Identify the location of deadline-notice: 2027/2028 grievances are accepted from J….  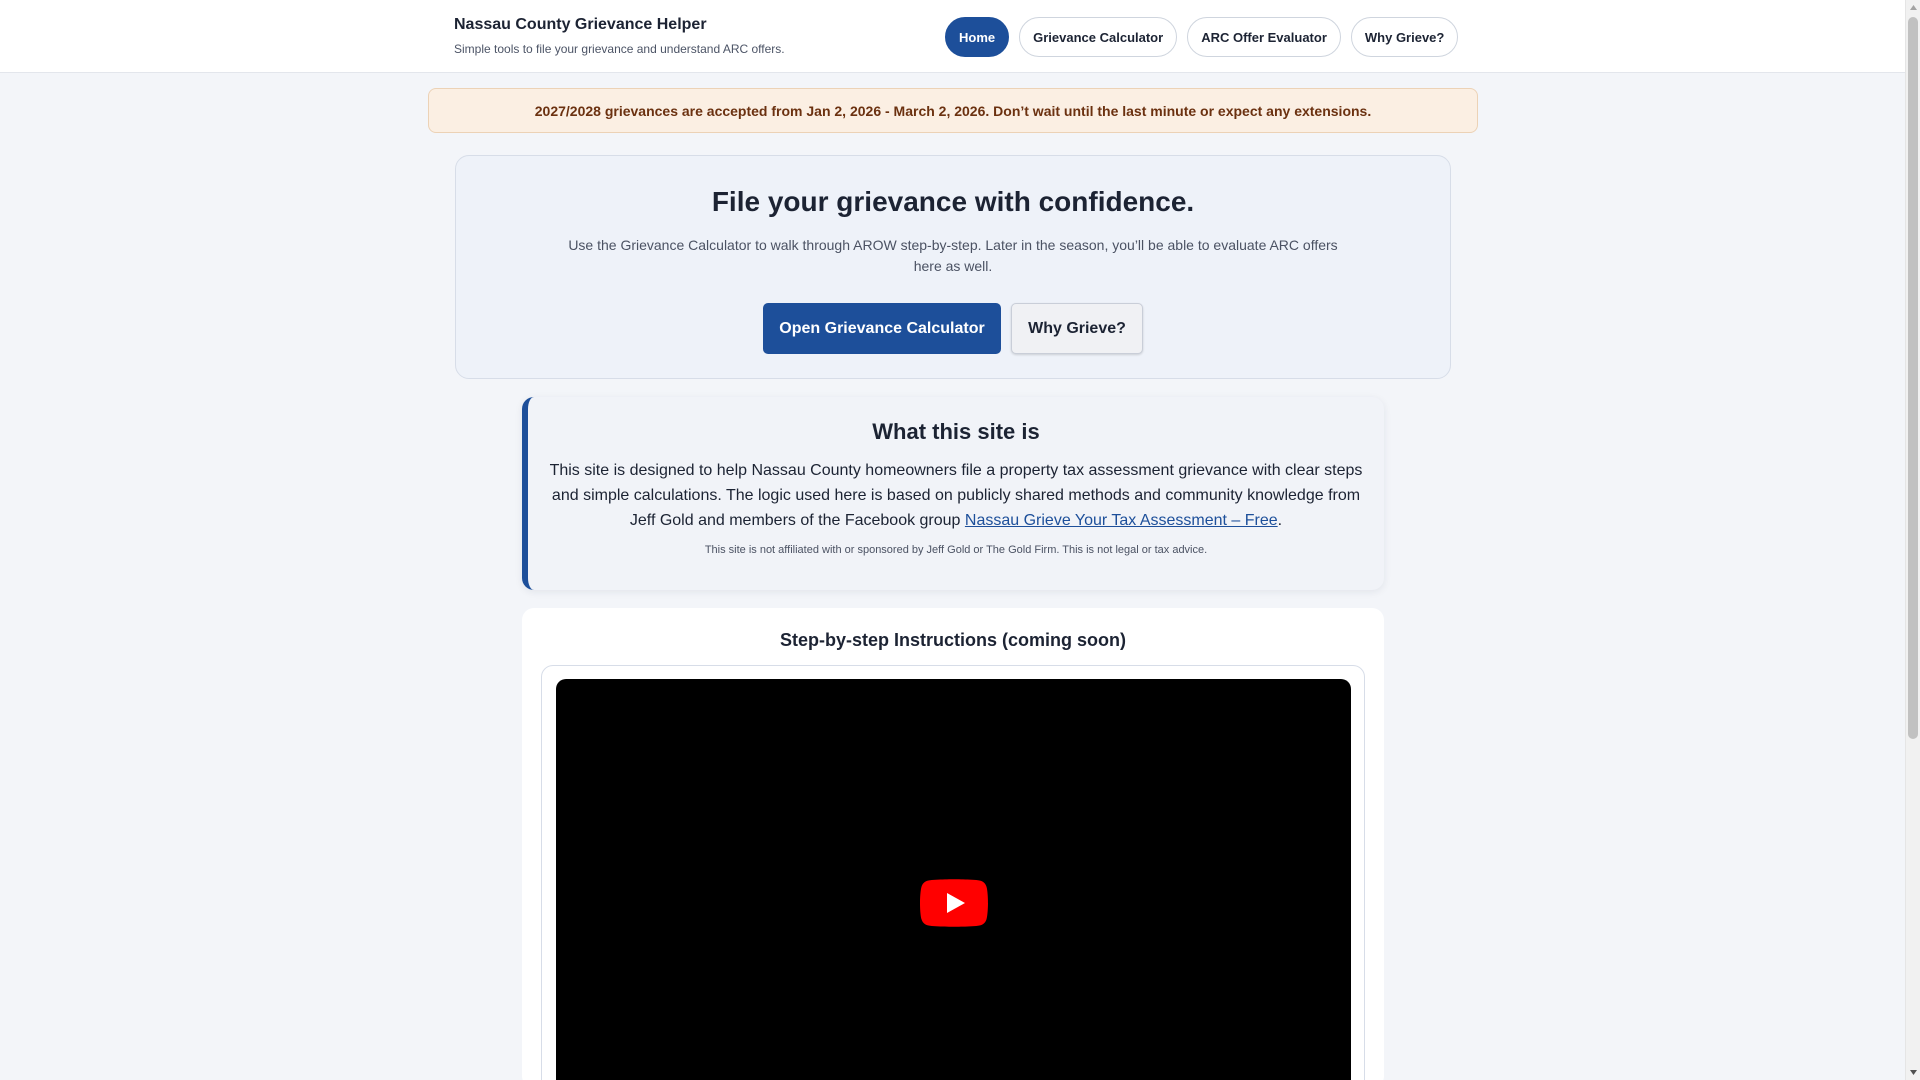
(953, 110).